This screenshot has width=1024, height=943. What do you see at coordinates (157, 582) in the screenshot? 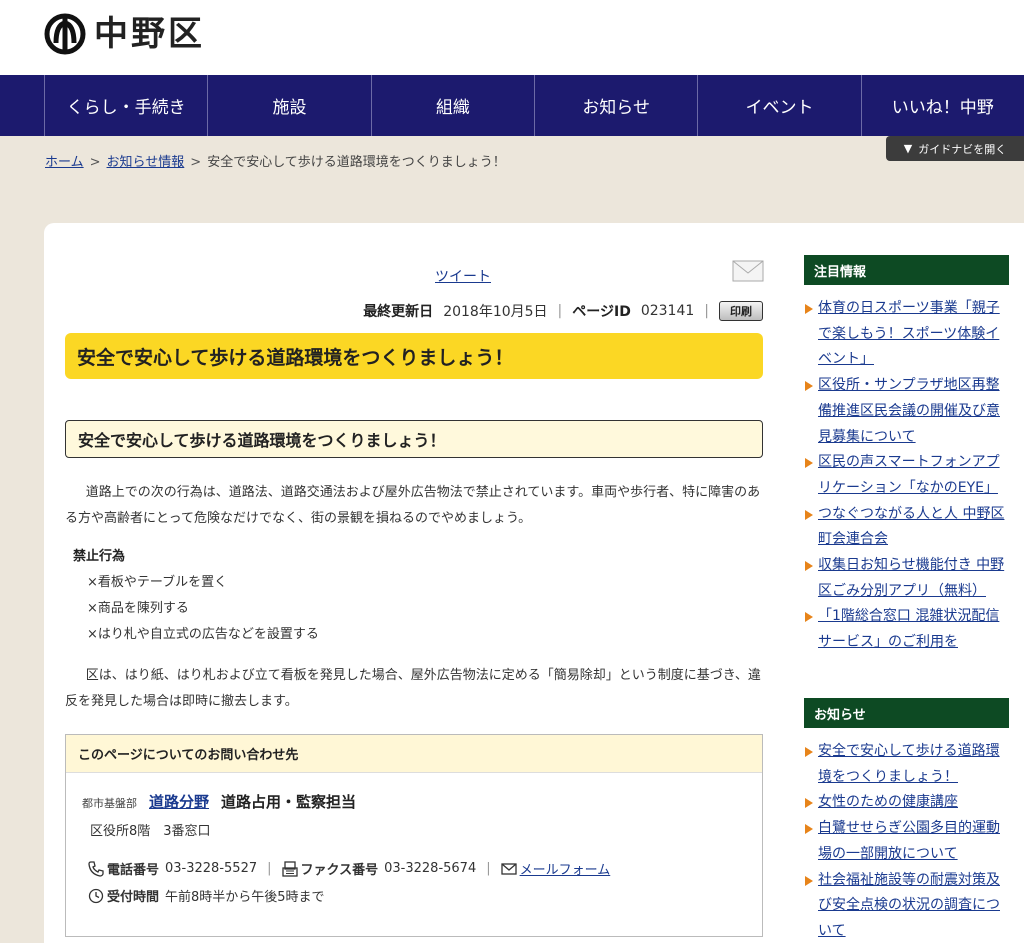
I see `list-item: ×看板やテーブルを置く` at bounding box center [157, 582].